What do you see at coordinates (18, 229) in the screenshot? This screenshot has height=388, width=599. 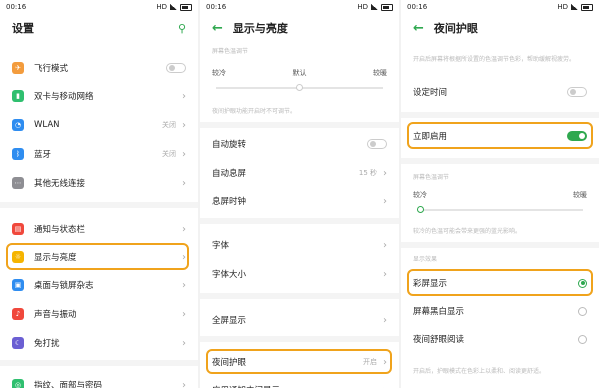 I see `notification-icon: ▤` at bounding box center [18, 229].